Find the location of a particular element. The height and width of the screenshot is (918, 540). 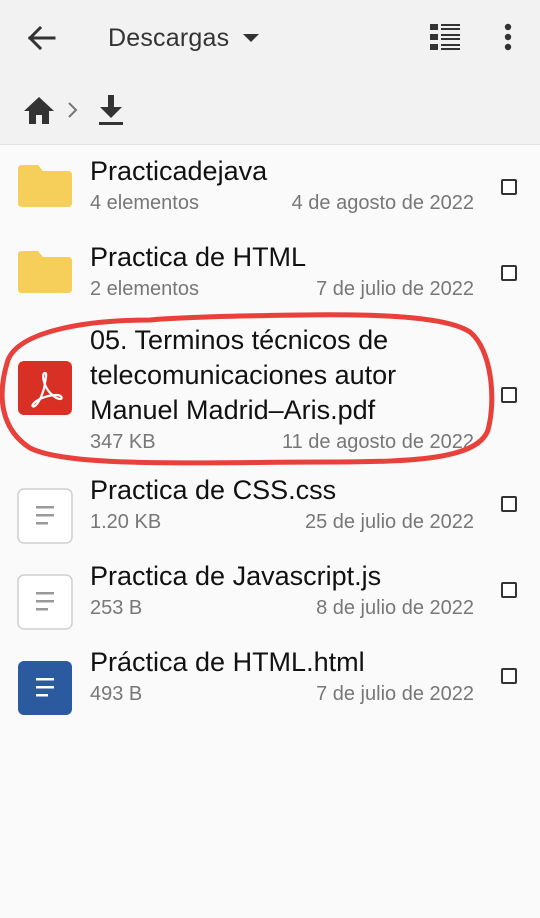

list-view-button is located at coordinates (445, 37).